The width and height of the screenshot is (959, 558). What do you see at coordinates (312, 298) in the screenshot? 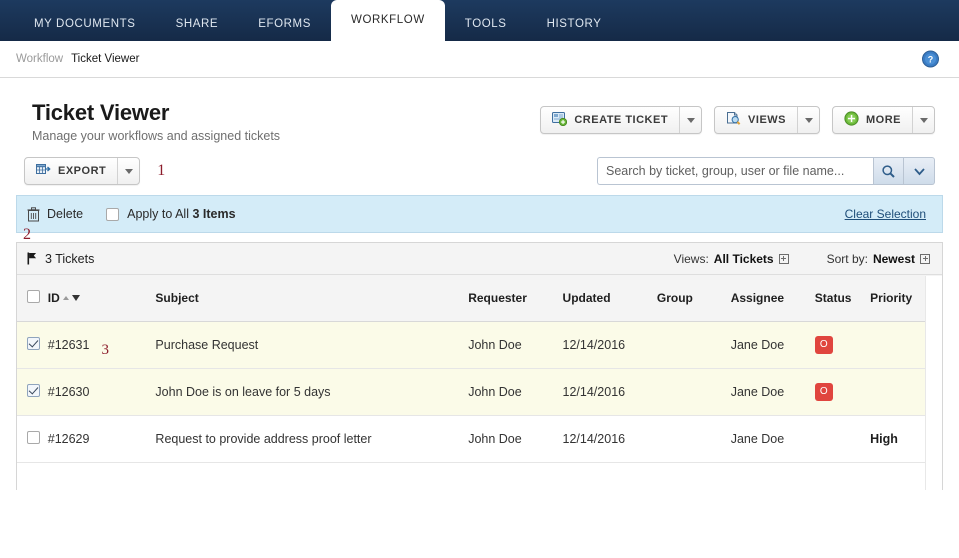
I see `header-subject: Subject` at bounding box center [312, 298].